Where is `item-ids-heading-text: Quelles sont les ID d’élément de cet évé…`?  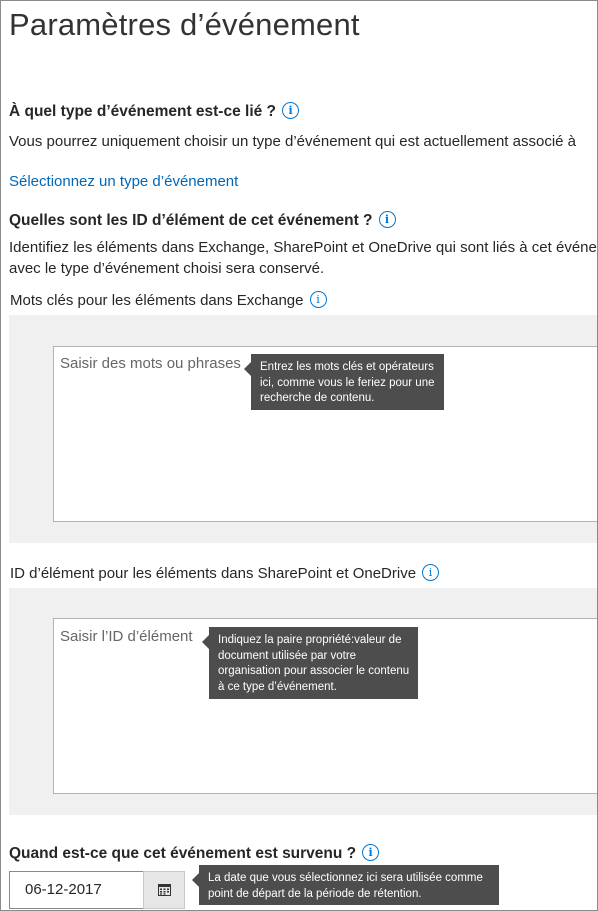 item-ids-heading-text: Quelles sont les ID d’élément de cet évé… is located at coordinates (191, 220).